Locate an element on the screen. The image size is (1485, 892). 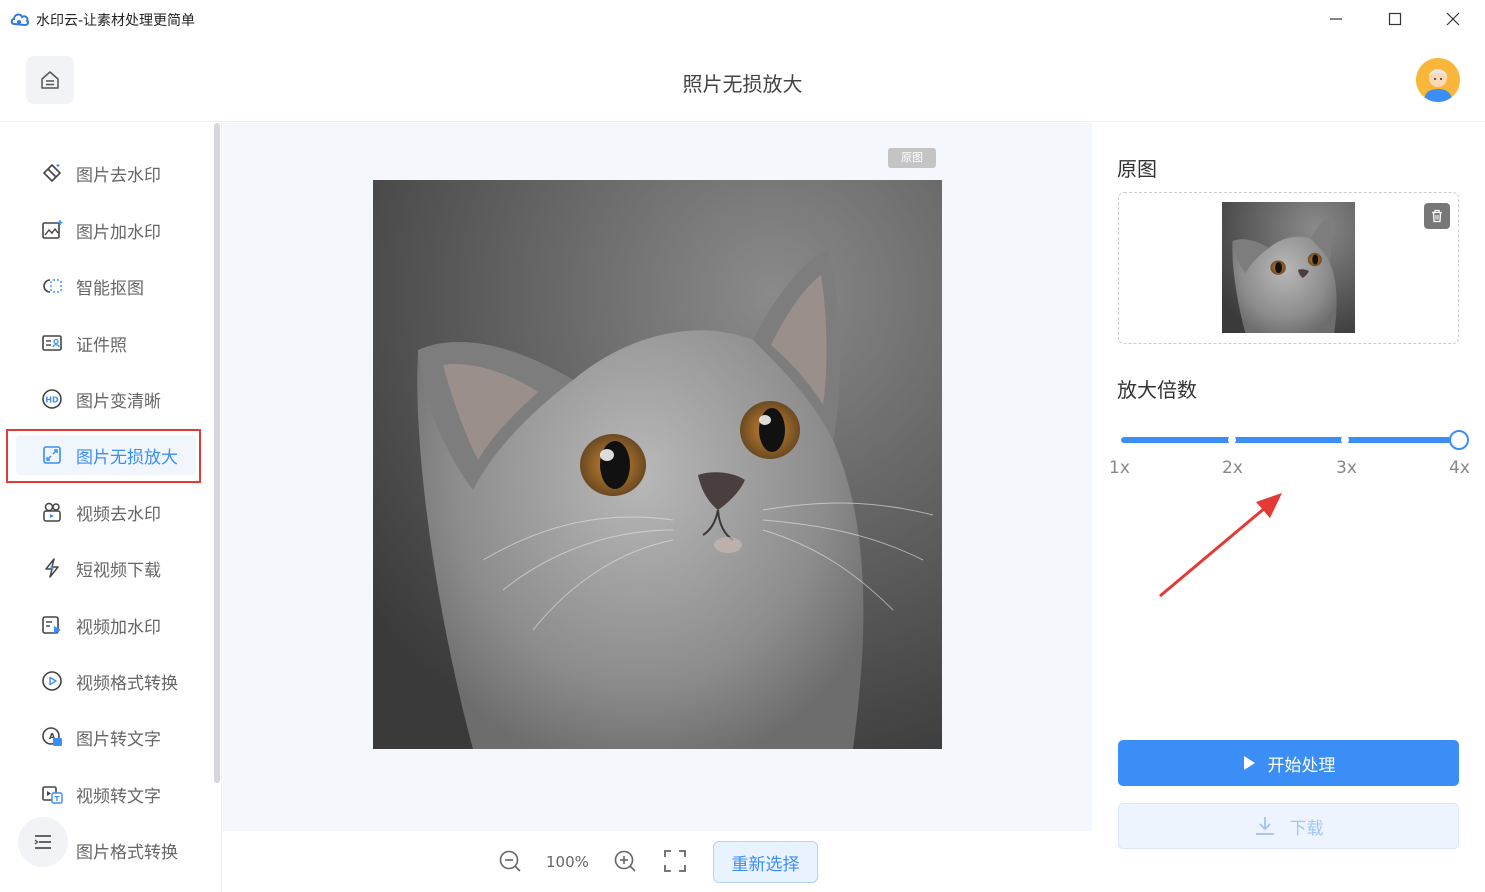
minimize-button is located at coordinates (1336, 19).